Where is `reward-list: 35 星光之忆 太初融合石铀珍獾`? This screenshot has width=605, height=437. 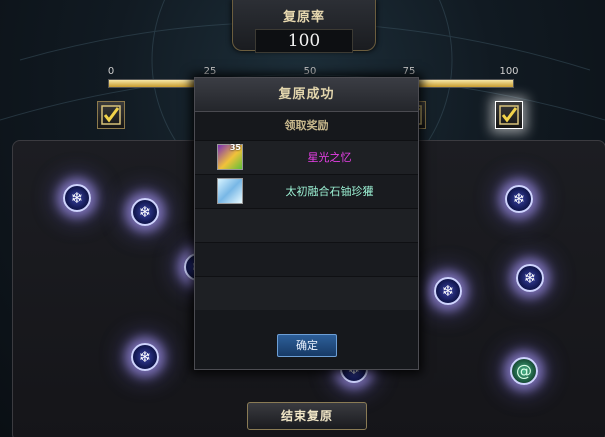
reward-list: 35 星光之忆 太初融合石铀珍獾 is located at coordinates (306, 225).